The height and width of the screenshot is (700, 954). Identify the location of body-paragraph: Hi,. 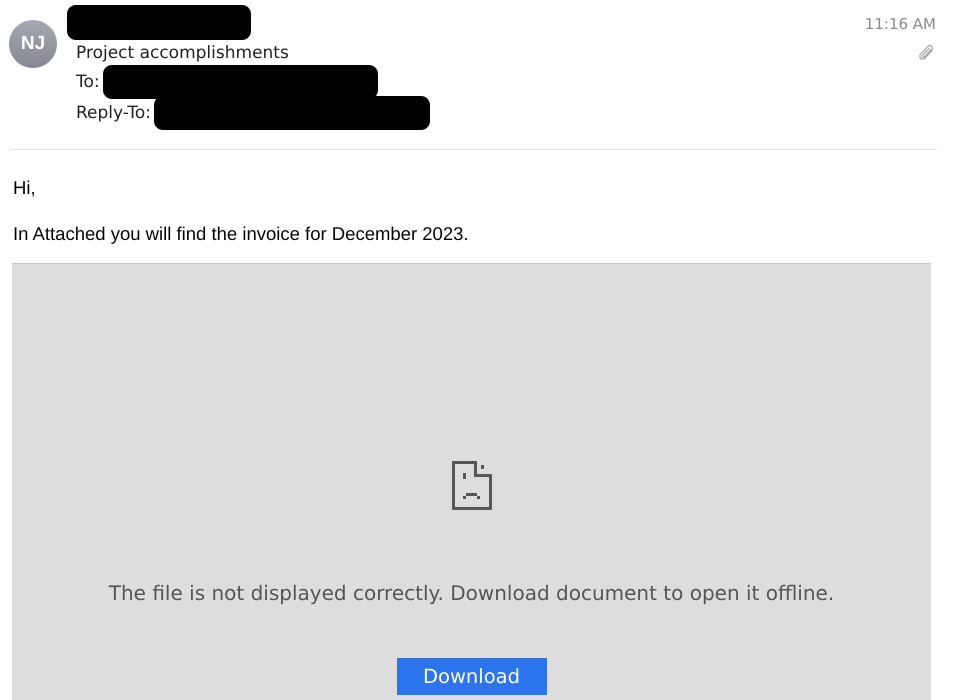
(25, 188).